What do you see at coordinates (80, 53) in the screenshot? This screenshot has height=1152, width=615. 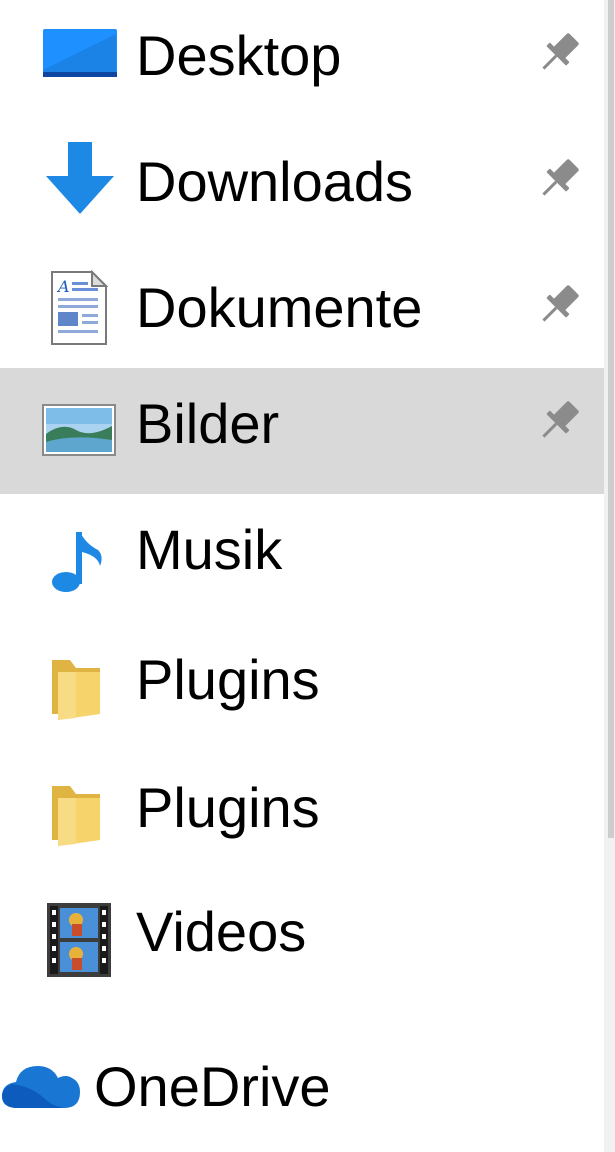 I see `desktop-icon` at bounding box center [80, 53].